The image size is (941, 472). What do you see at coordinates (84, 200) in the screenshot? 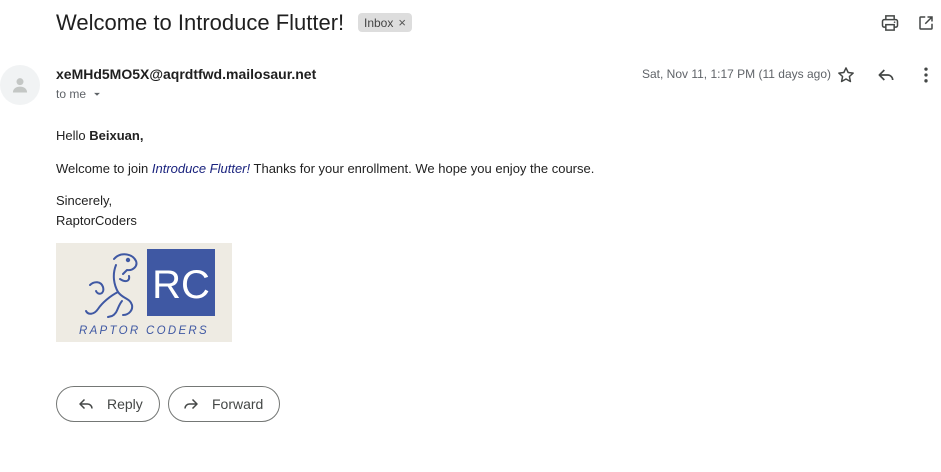
I see `signoff-line: Sincerely,` at bounding box center [84, 200].